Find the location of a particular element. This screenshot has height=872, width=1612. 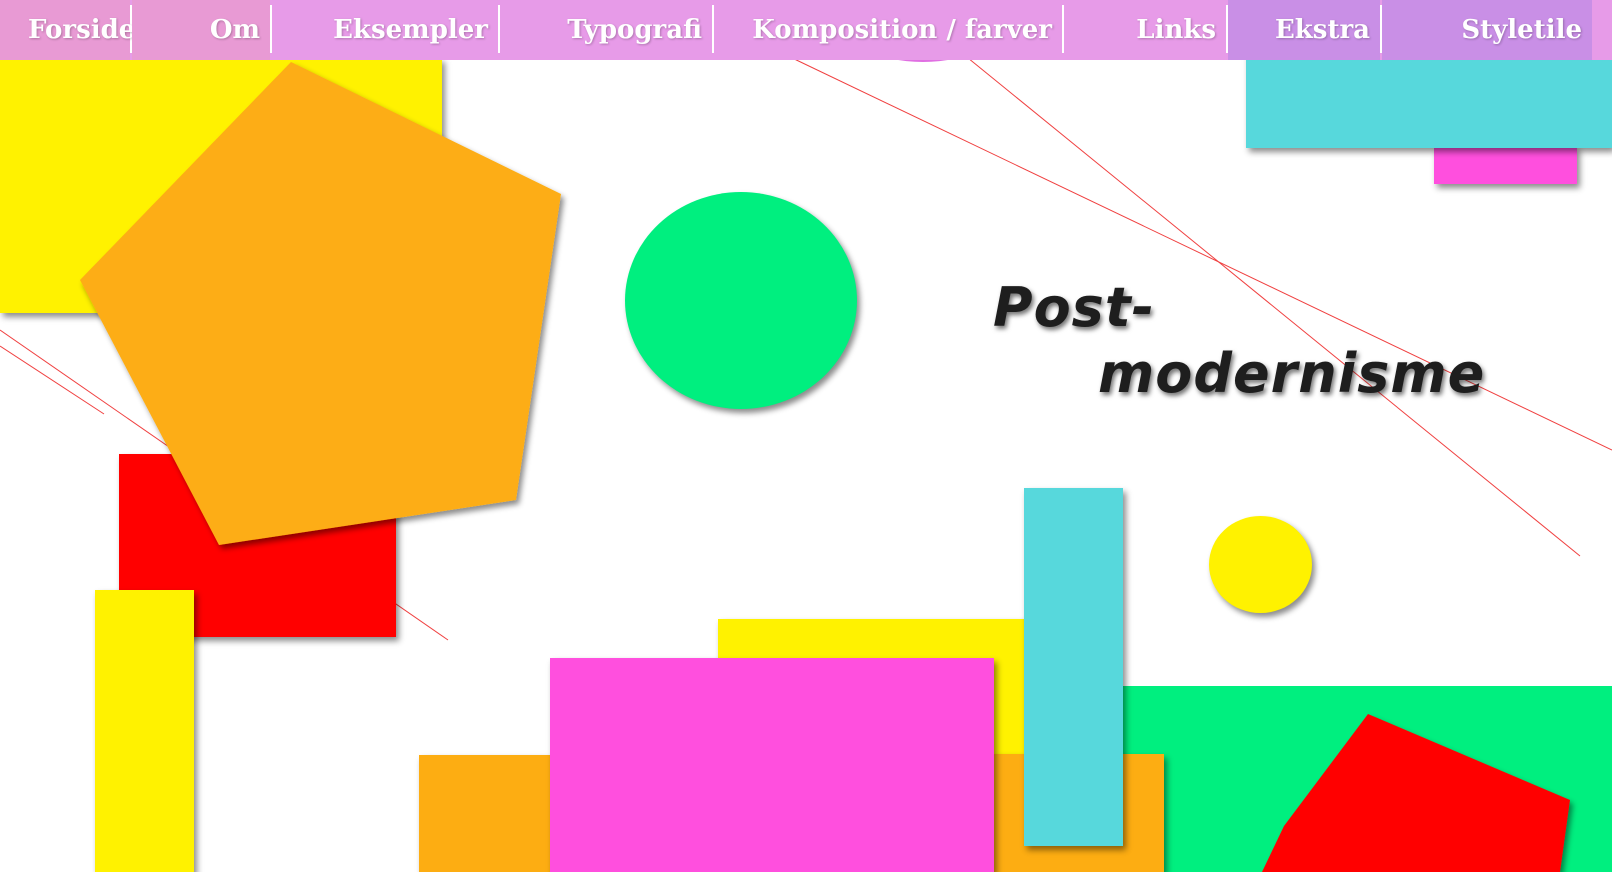

yellow-block-top-left is located at coordinates (221, 185).